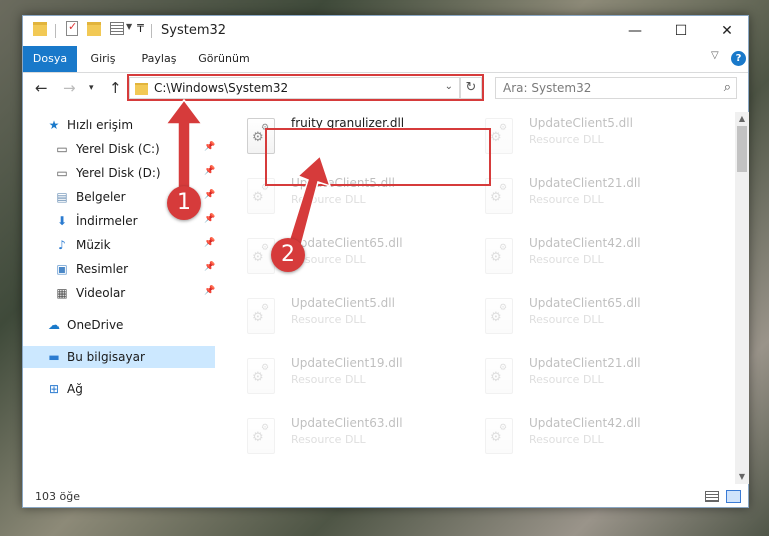 This screenshot has height=536, width=769. What do you see at coordinates (119, 389) in the screenshot?
I see `sidebar-item-network: ⊞ Ağ` at bounding box center [119, 389].